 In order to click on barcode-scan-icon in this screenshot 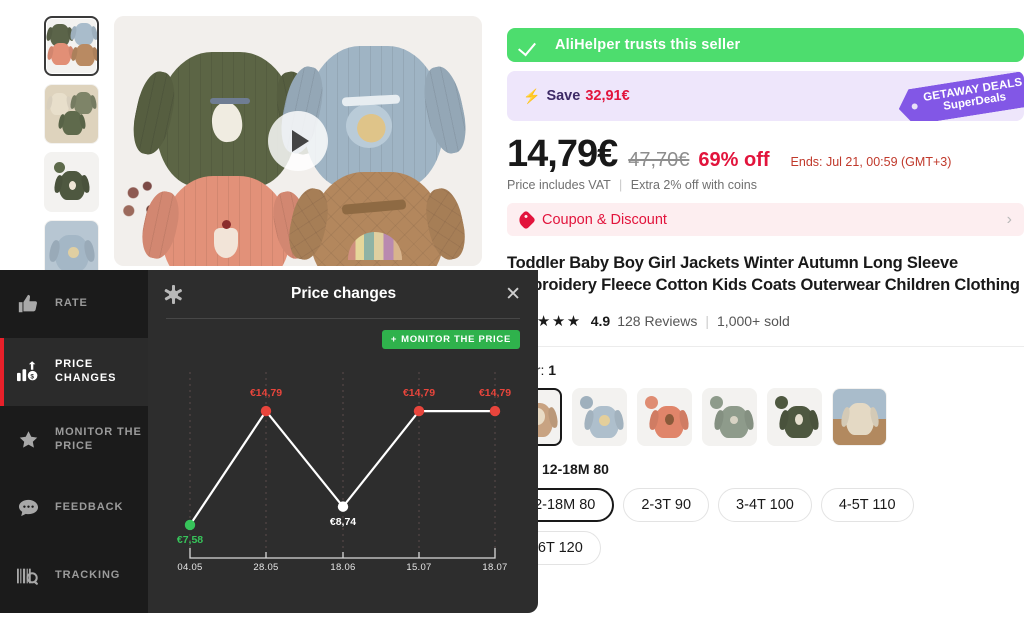, I will do `click(28, 576)`.